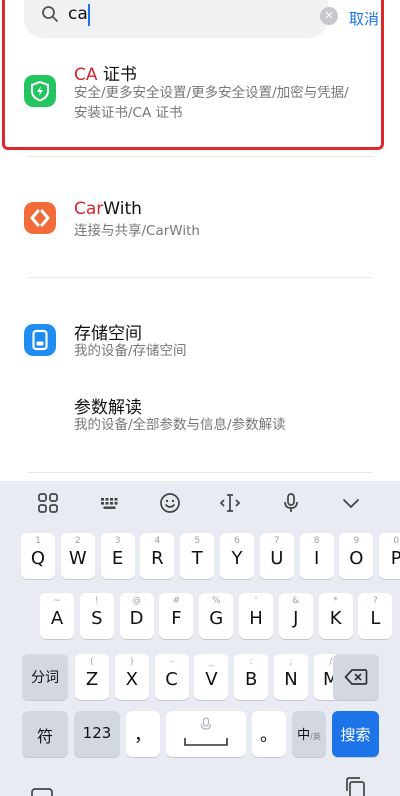 This screenshot has height=796, width=400. I want to click on key-j: & J, so click(295, 616).